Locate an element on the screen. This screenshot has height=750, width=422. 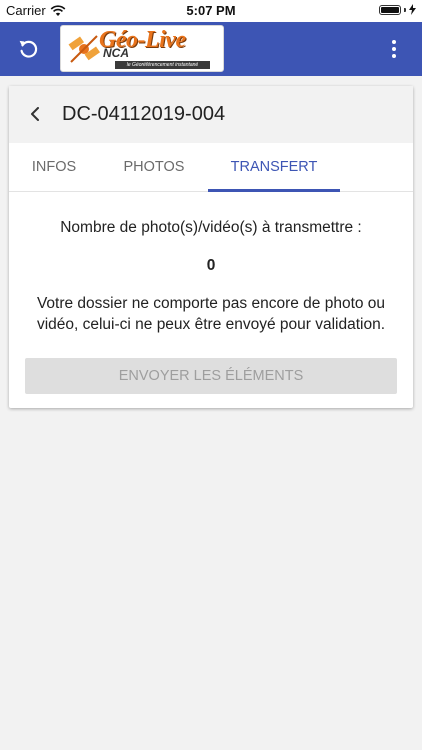
battery-icon is located at coordinates (390, 9).